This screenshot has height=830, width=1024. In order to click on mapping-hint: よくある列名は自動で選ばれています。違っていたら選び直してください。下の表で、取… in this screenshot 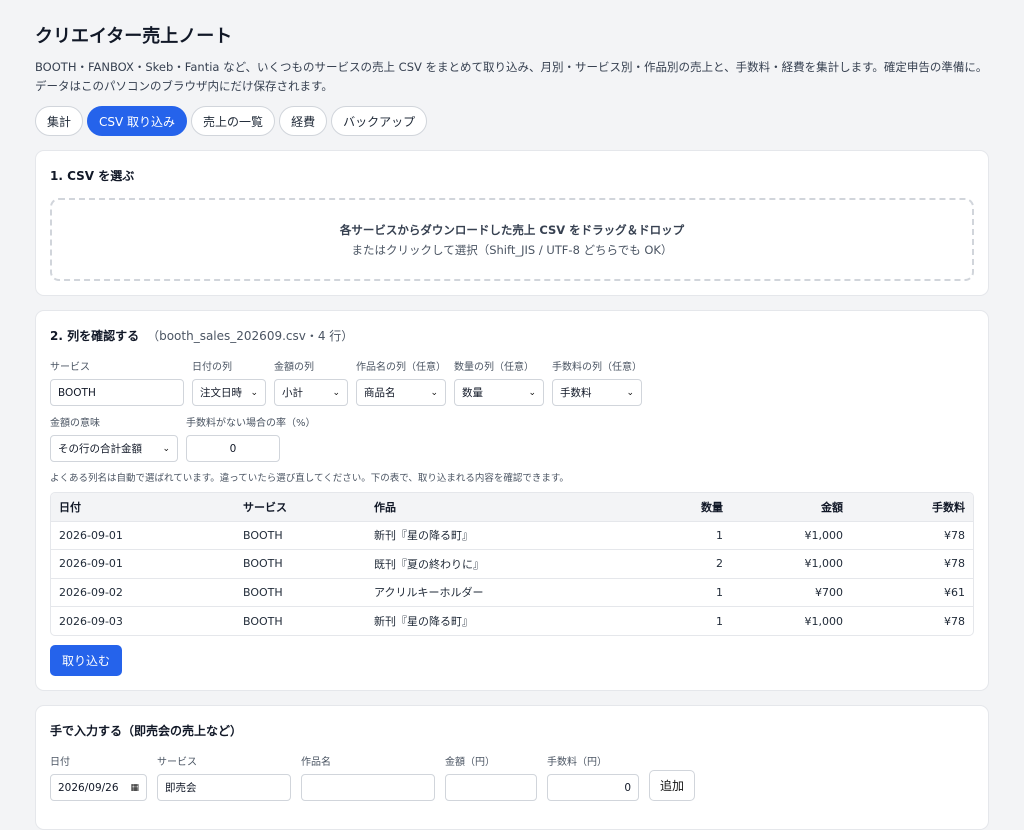, I will do `click(309, 478)`.